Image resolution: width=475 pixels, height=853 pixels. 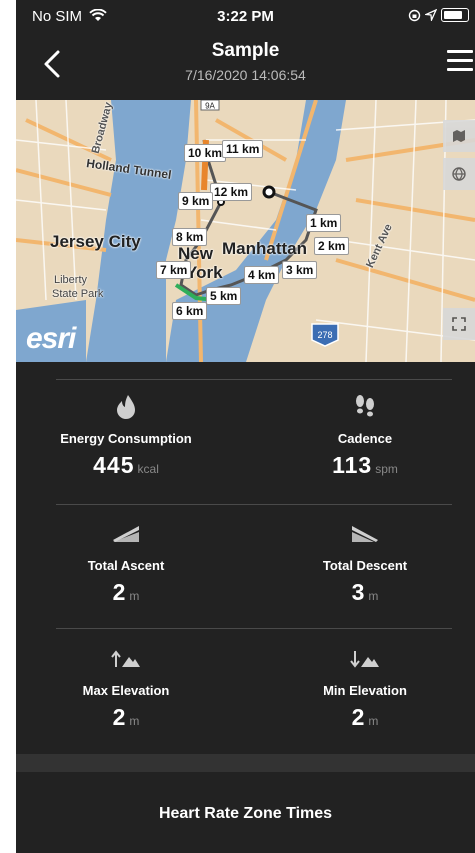 I want to click on km-marker: 1 km, so click(x=324, y=223).